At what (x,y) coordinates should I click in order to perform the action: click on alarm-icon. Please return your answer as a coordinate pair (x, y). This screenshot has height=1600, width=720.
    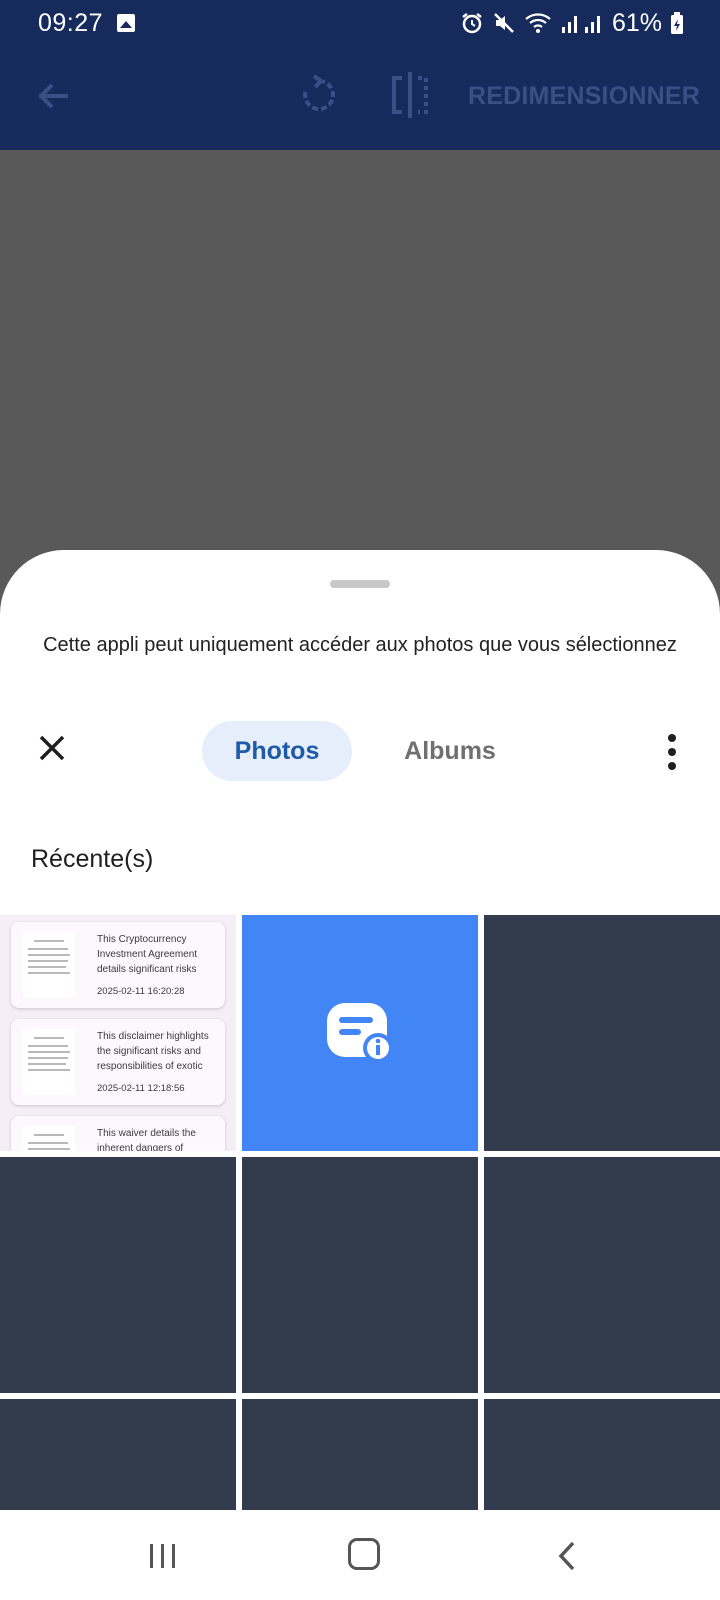
    Looking at the image, I should click on (472, 23).